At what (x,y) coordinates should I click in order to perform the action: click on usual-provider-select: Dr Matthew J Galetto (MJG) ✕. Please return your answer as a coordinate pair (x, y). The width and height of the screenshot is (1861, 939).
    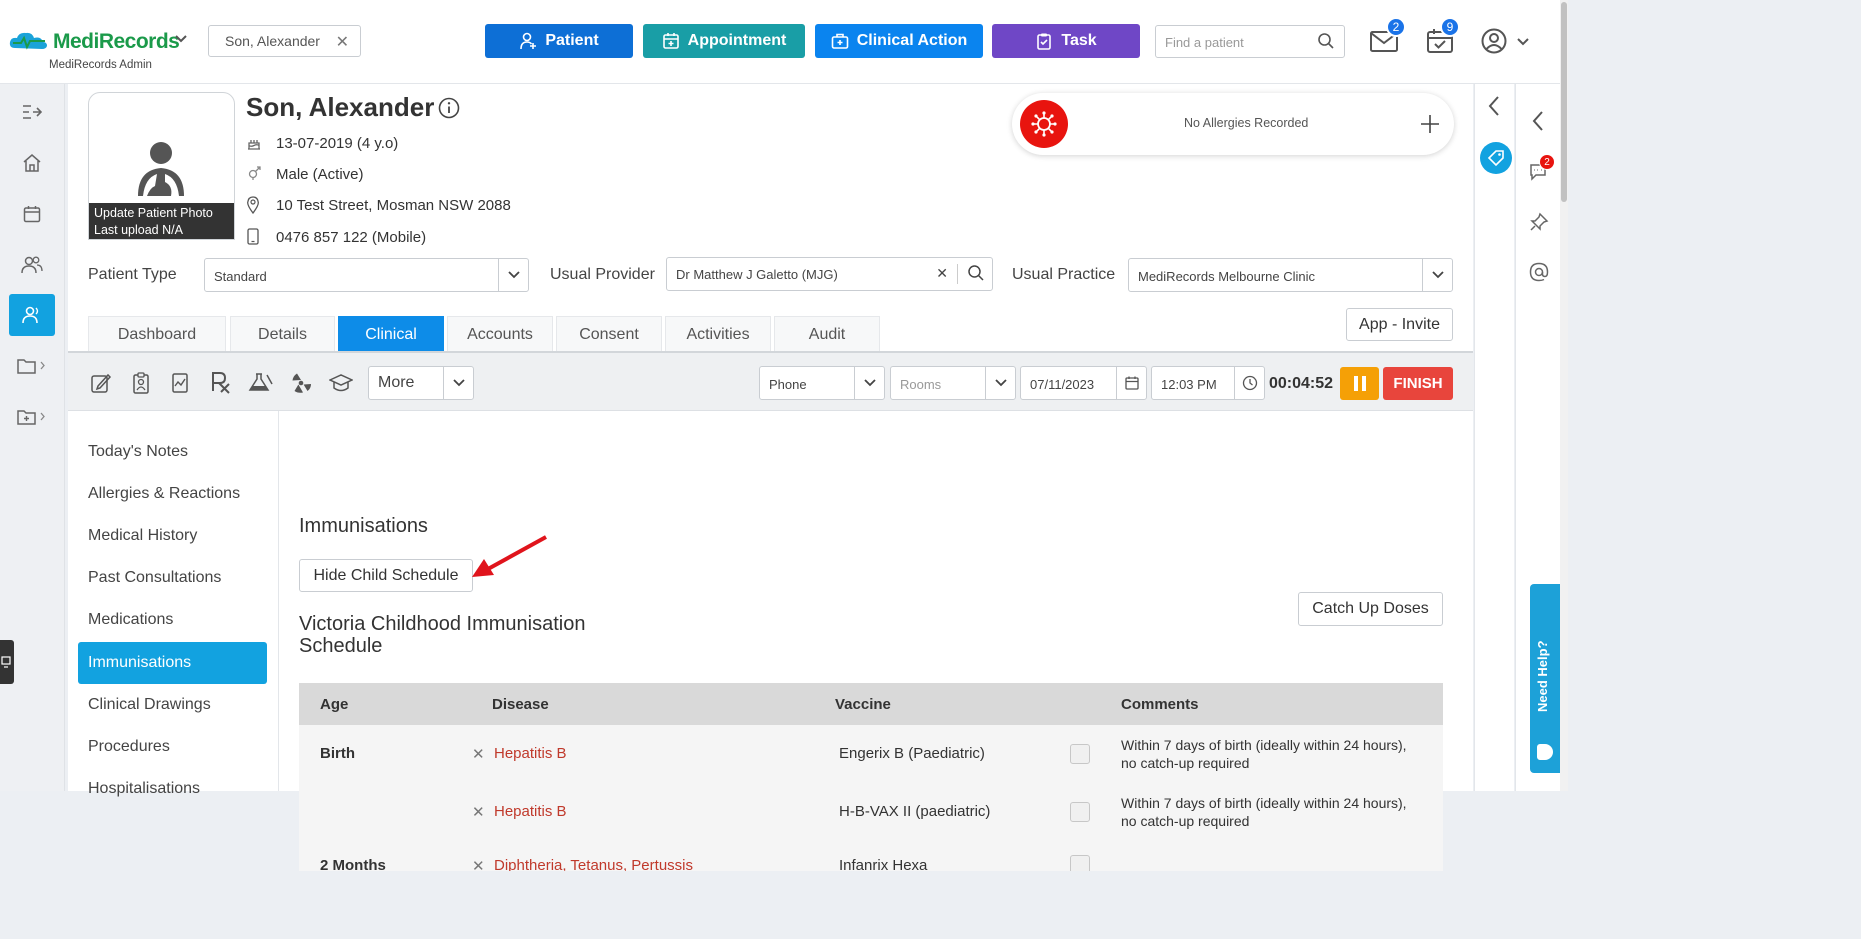
    Looking at the image, I should click on (829, 274).